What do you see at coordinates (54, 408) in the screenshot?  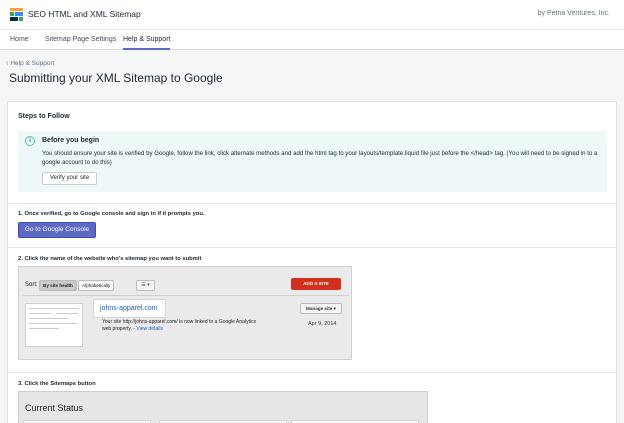 I see `current-status-heading: Current Status` at bounding box center [54, 408].